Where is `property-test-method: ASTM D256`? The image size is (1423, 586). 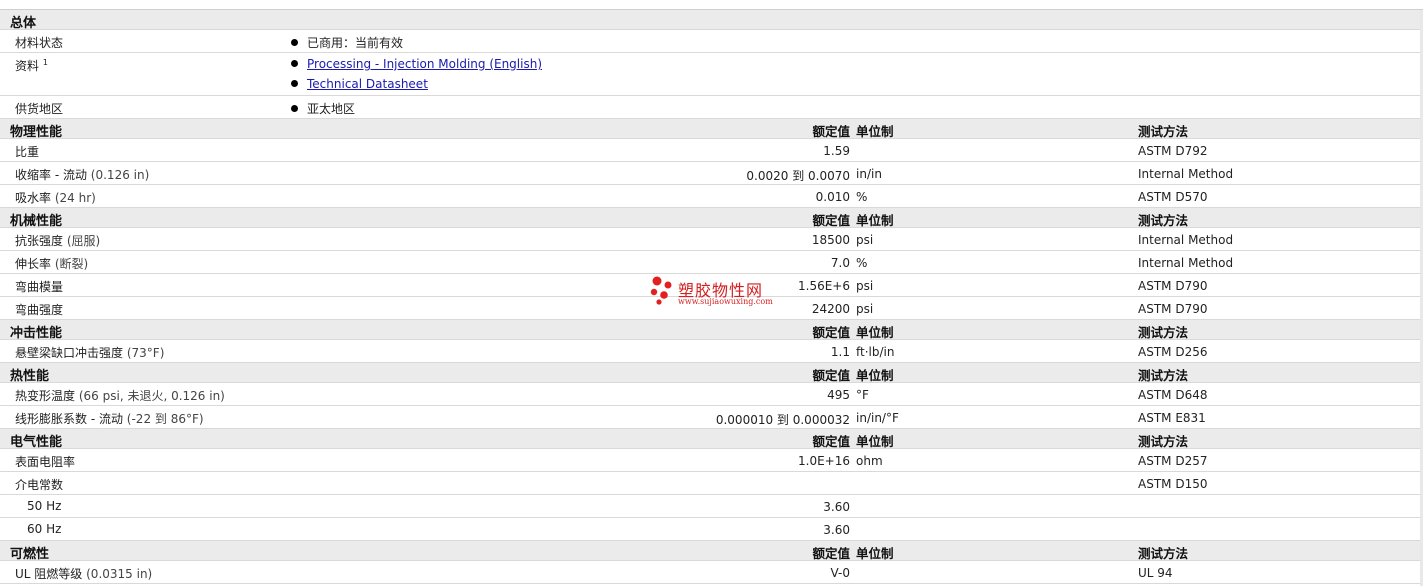 property-test-method: ASTM D256 is located at coordinates (1173, 352).